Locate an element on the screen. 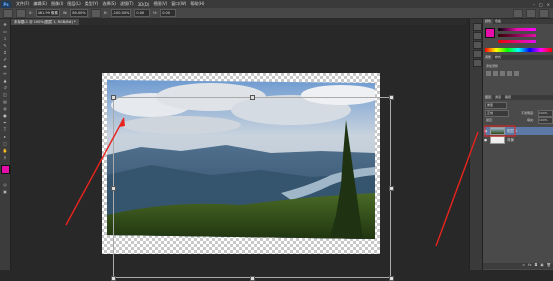  cancel-icon is located at coordinates (531, 13).